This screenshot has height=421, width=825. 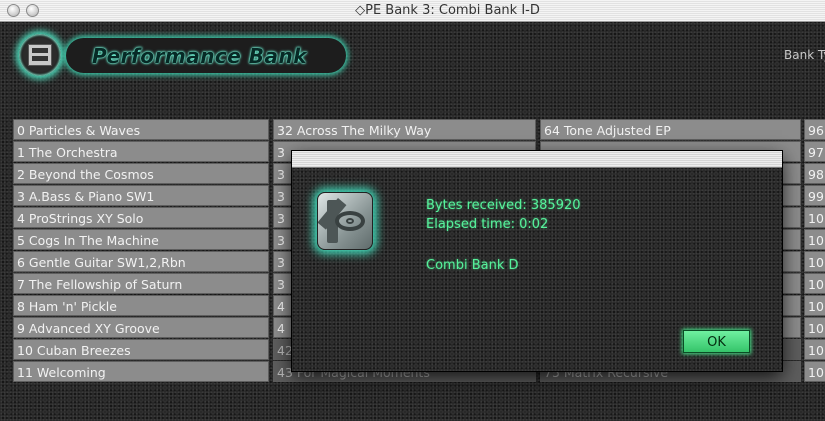 I want to click on program-cell: 7 The Fellowship of Saturn, so click(x=141, y=283).